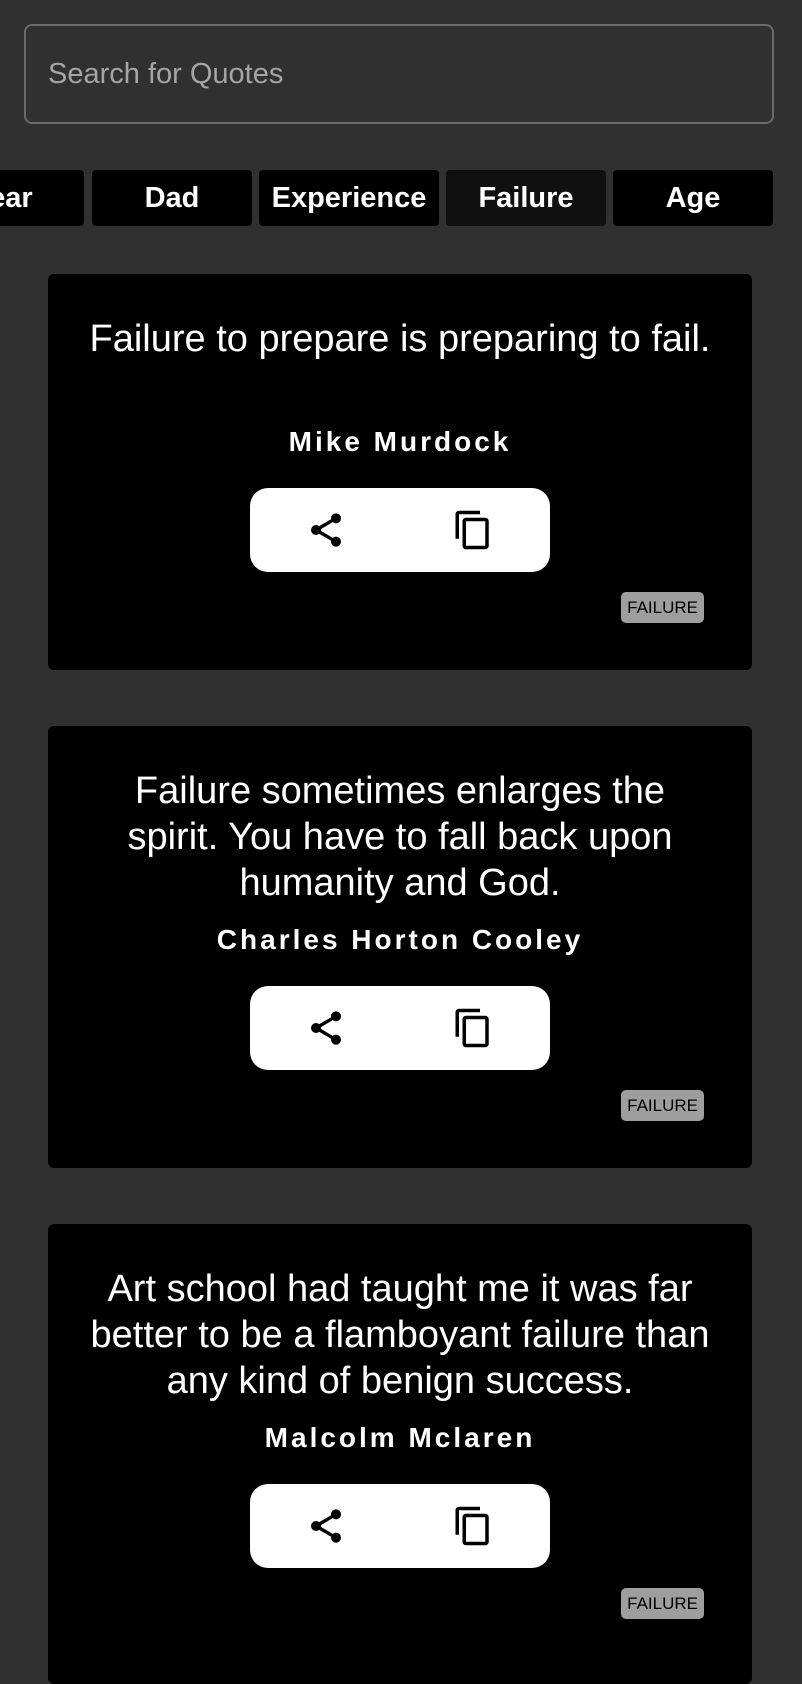 The width and height of the screenshot is (802, 1684). I want to click on search-input, so click(399, 74).